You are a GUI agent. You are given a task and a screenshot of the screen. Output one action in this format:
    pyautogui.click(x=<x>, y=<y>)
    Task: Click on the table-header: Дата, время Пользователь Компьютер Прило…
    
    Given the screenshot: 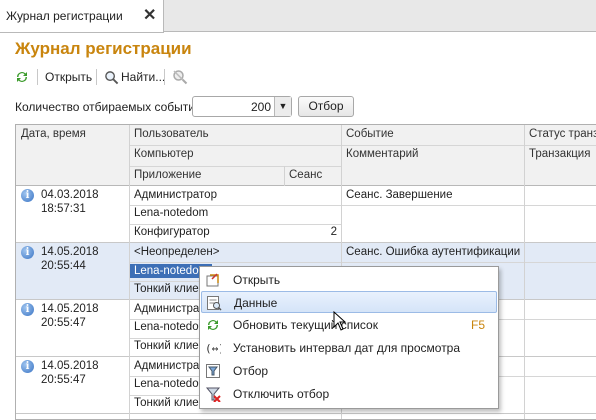 What is the action you would take?
    pyautogui.click(x=306, y=155)
    